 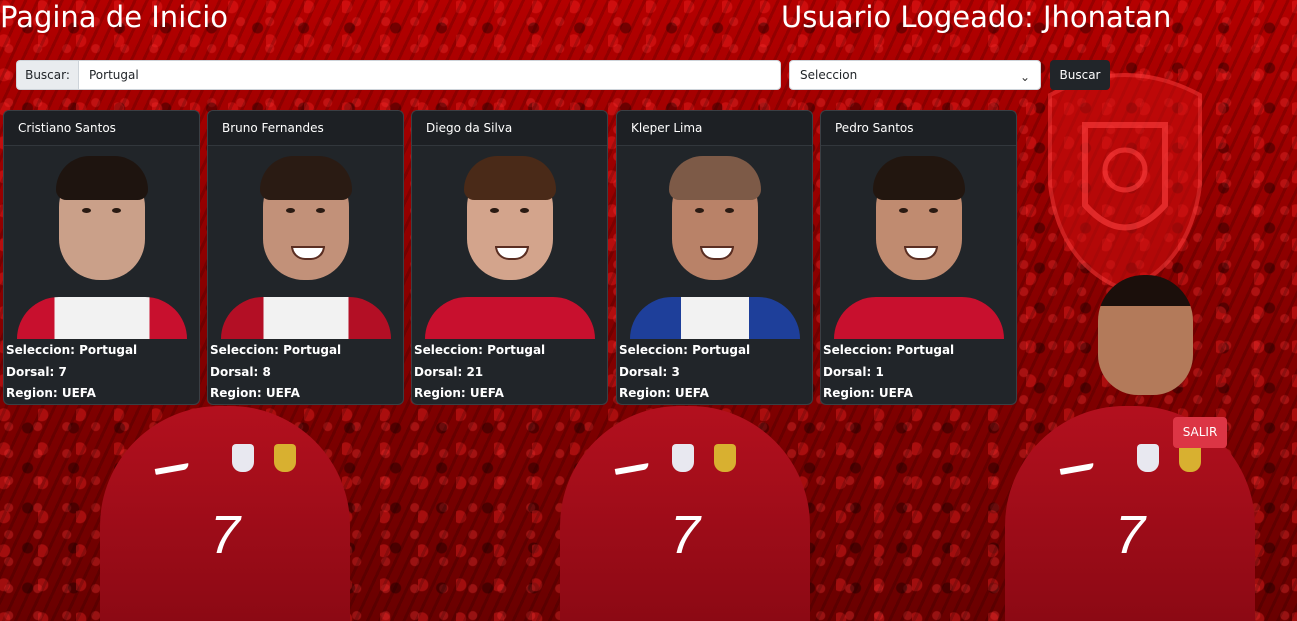 What do you see at coordinates (1024, 77) in the screenshot?
I see `chevron-down-icon: ⌄` at bounding box center [1024, 77].